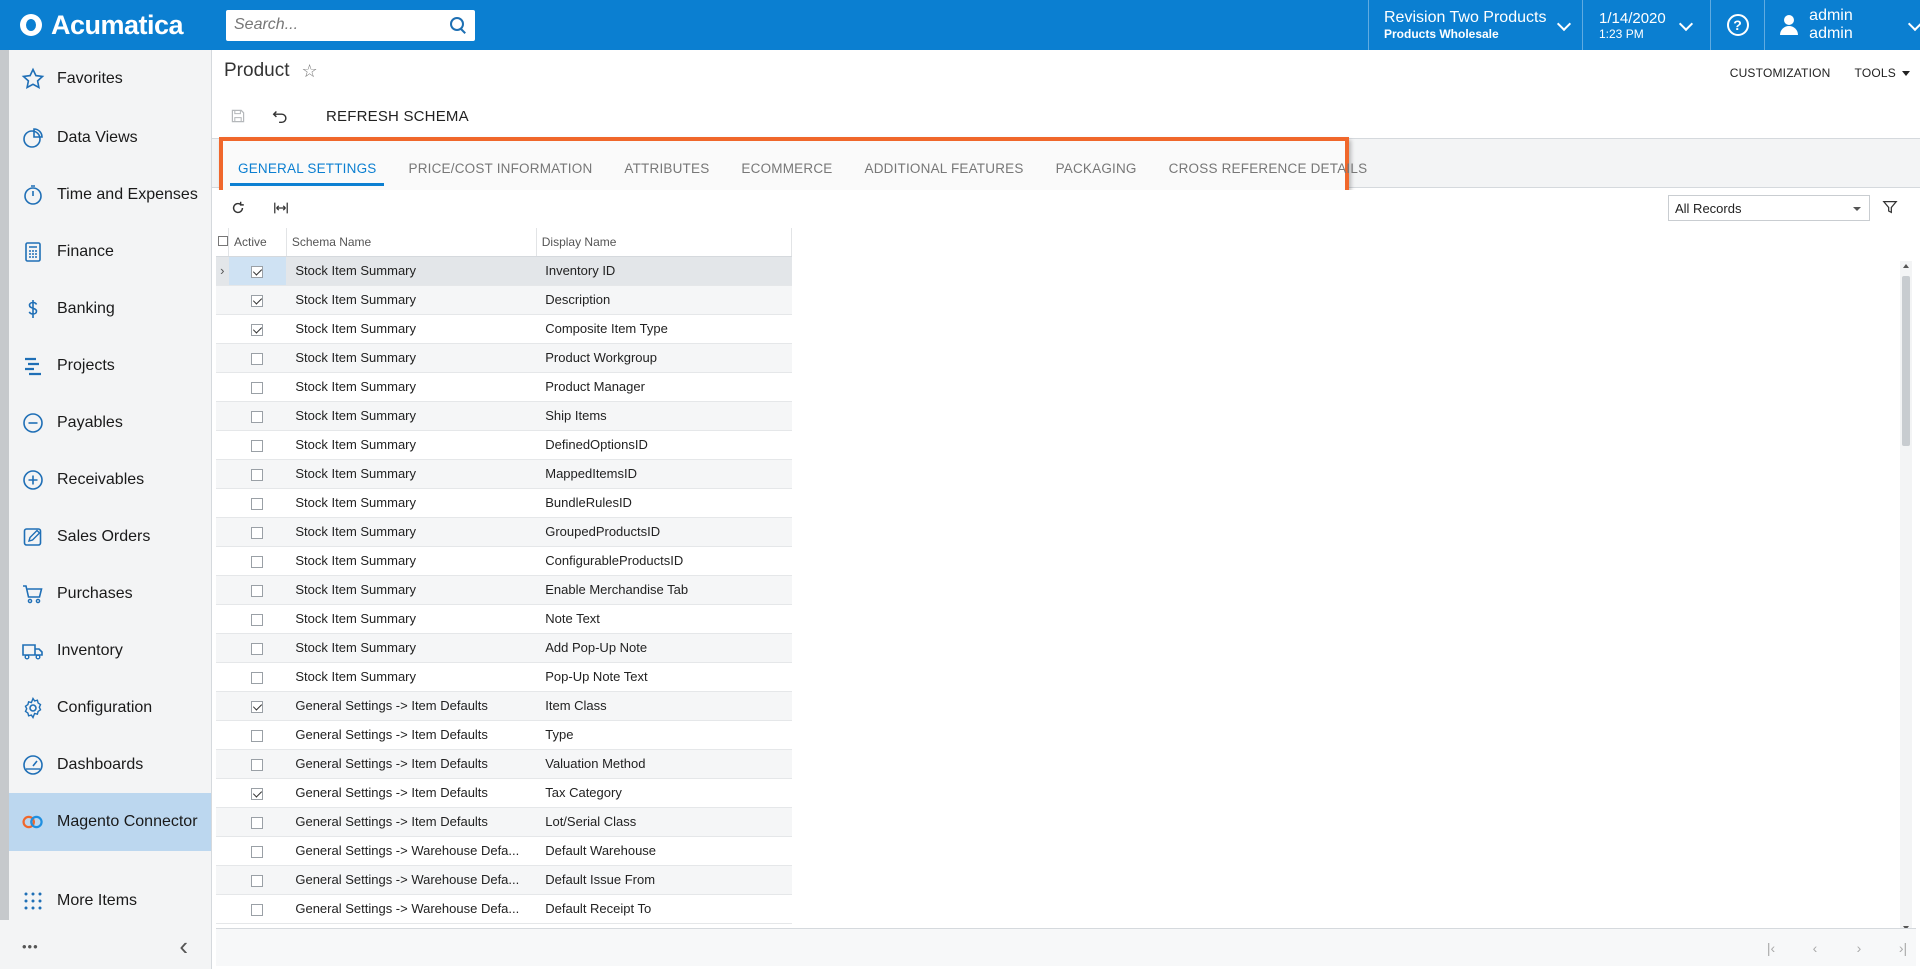 The width and height of the screenshot is (1920, 969). What do you see at coordinates (1906, 266) in the screenshot?
I see `scroll-up-icon` at bounding box center [1906, 266].